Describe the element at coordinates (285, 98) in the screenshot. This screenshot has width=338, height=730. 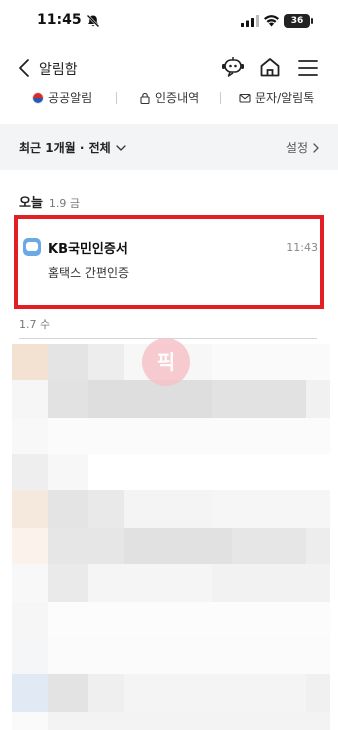
I see `tab-label: 문자/알림톡` at that location.